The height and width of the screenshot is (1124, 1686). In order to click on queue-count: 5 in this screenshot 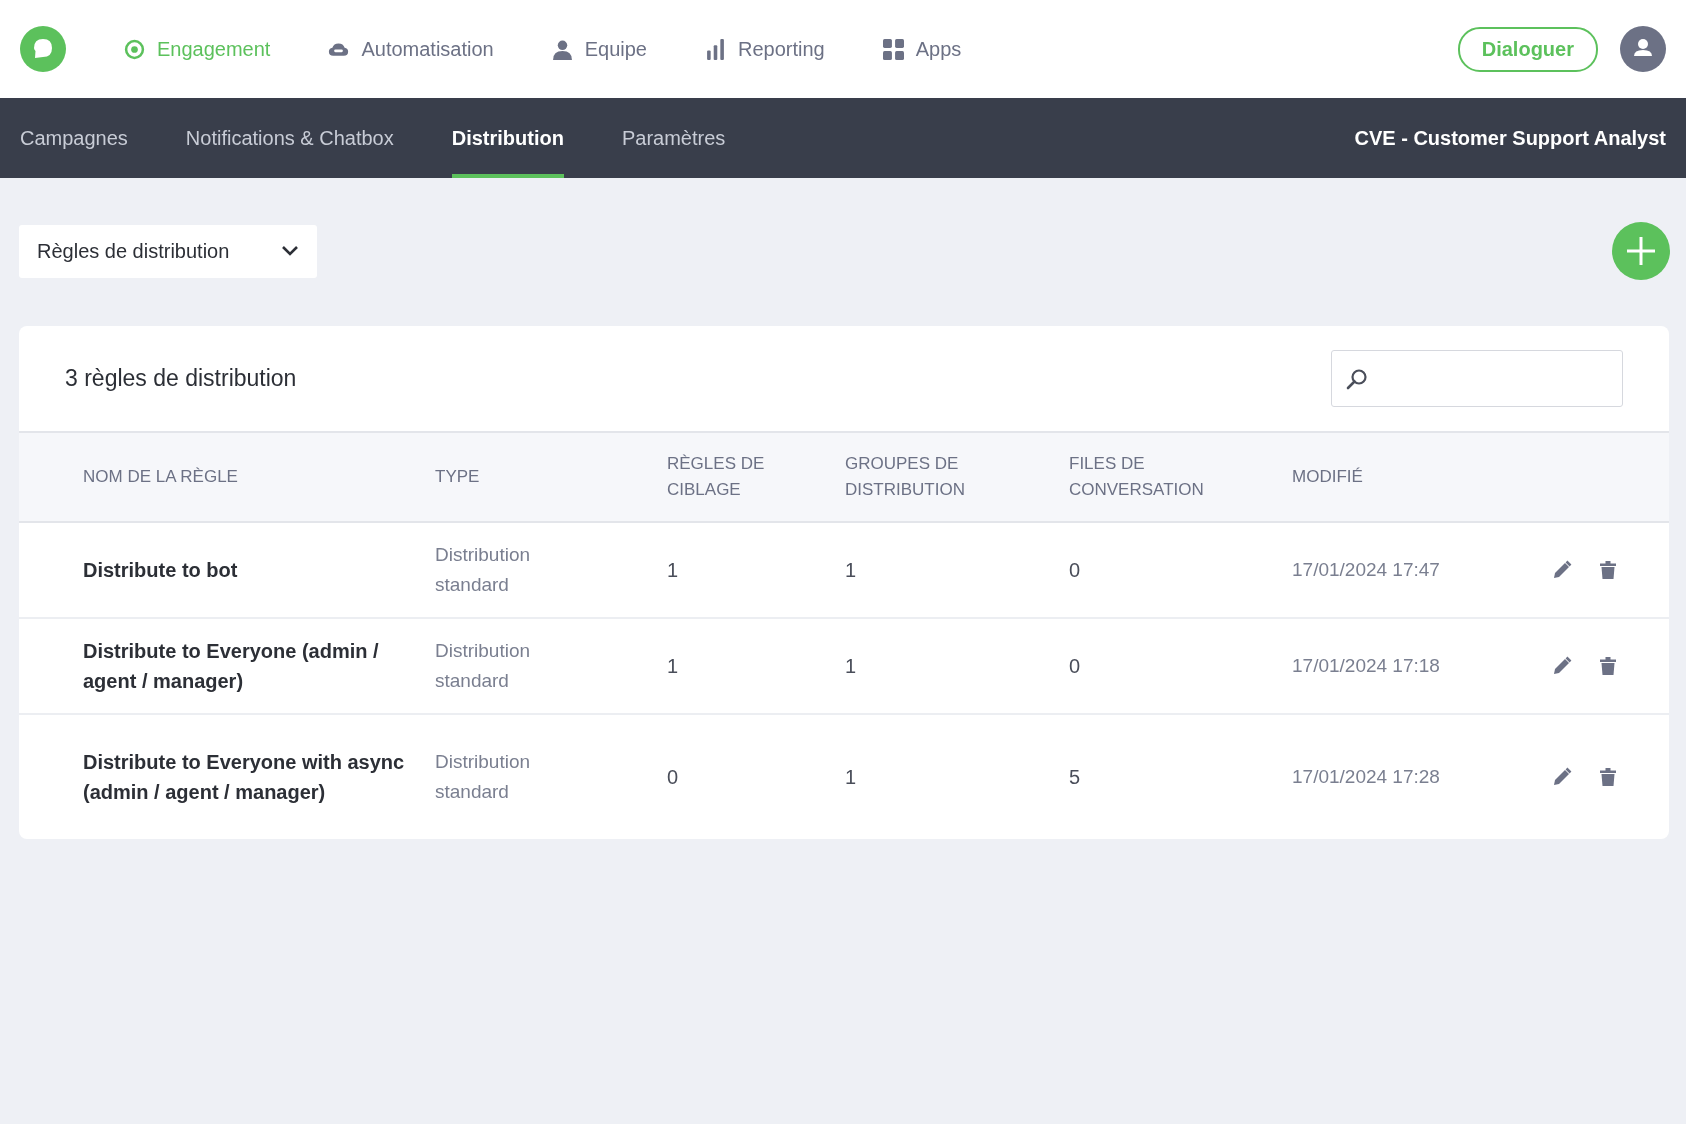, I will do `click(1075, 777)`.